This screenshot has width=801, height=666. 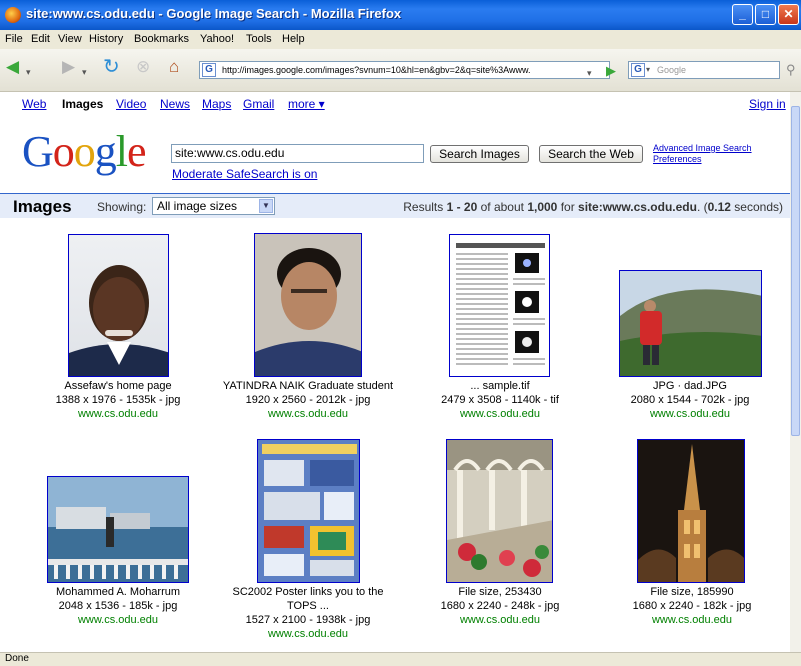 What do you see at coordinates (788, 14) in the screenshot?
I see `close-button: ✕` at bounding box center [788, 14].